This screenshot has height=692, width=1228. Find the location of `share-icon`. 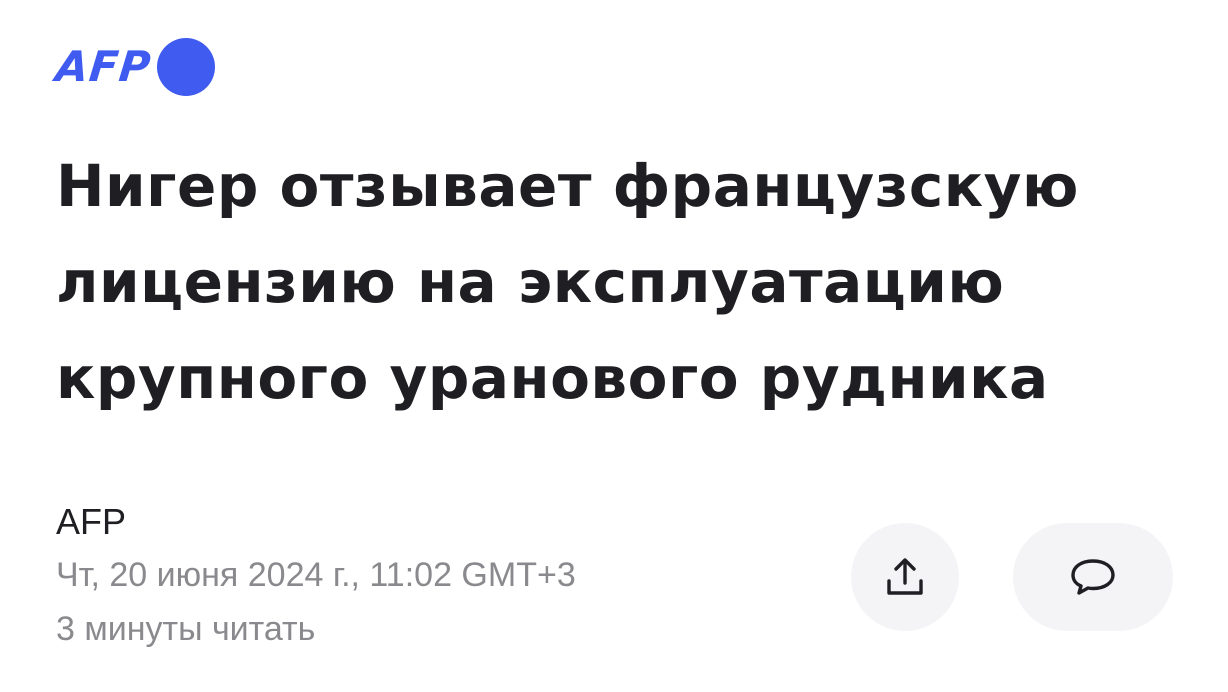

share-icon is located at coordinates (905, 577).